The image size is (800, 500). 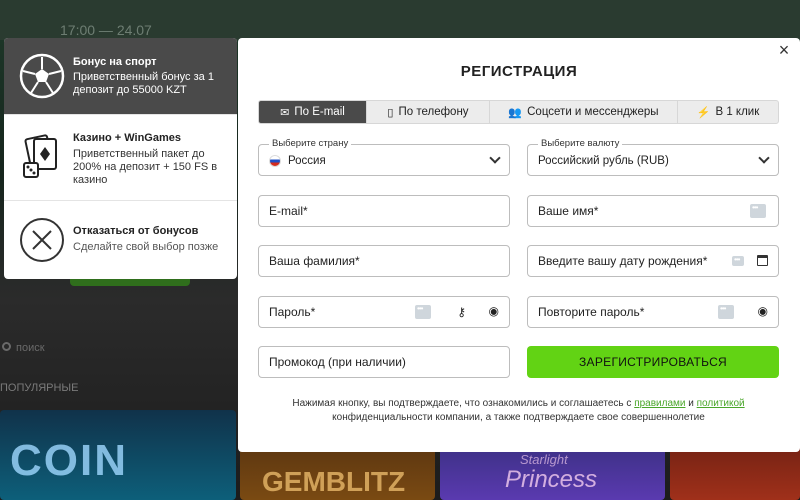 I want to click on game-tile-title: GEMBLITZ, so click(x=334, y=481).